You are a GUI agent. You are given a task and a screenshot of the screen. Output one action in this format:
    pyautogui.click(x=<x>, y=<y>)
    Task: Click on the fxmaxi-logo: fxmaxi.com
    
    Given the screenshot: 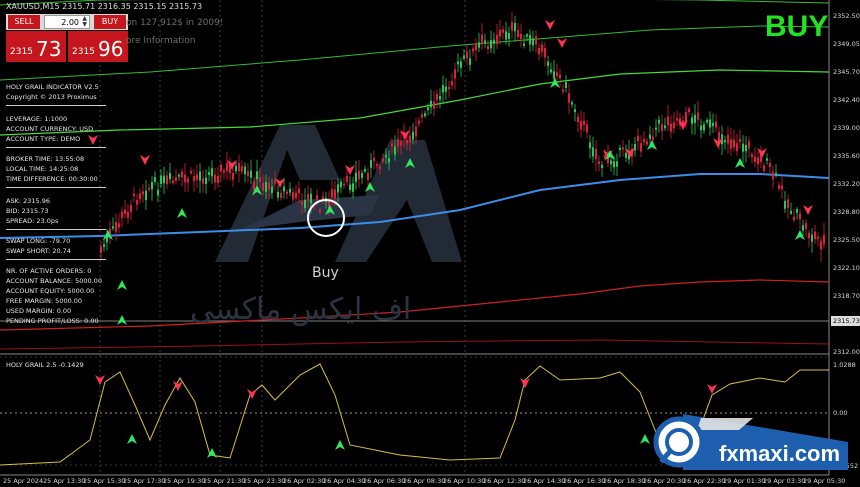 What is the action you would take?
    pyautogui.click(x=748, y=440)
    